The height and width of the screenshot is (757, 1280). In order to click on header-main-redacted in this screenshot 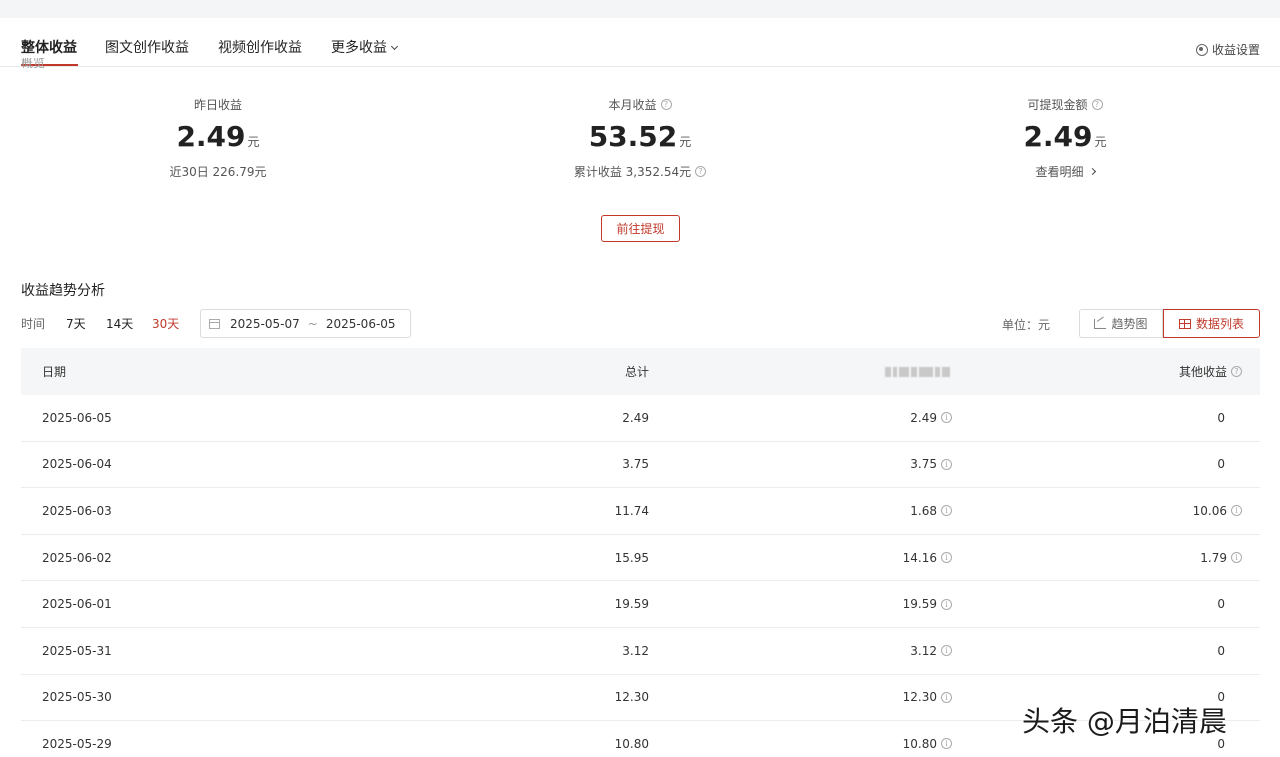, I will do `click(917, 371)`.